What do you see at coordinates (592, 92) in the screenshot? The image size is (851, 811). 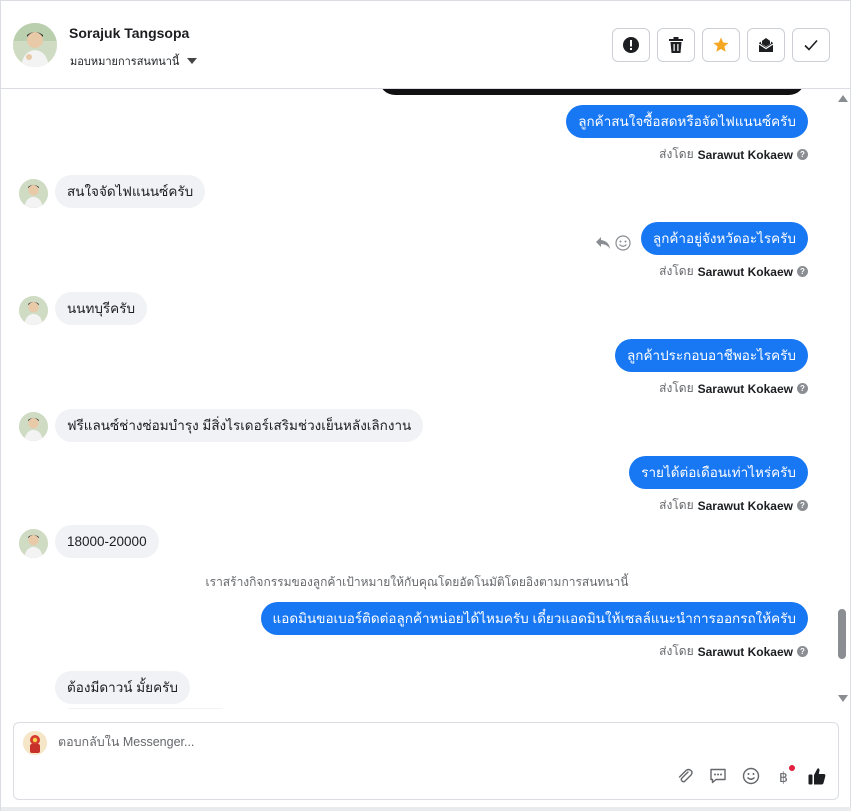 I see `media-attachment-edge` at bounding box center [592, 92].